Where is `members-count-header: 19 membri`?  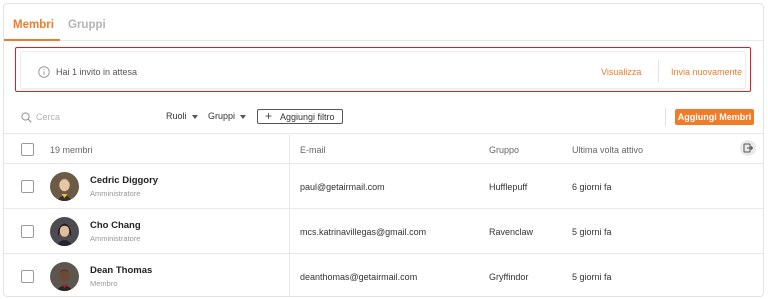
members-count-header: 19 membri is located at coordinates (71, 150).